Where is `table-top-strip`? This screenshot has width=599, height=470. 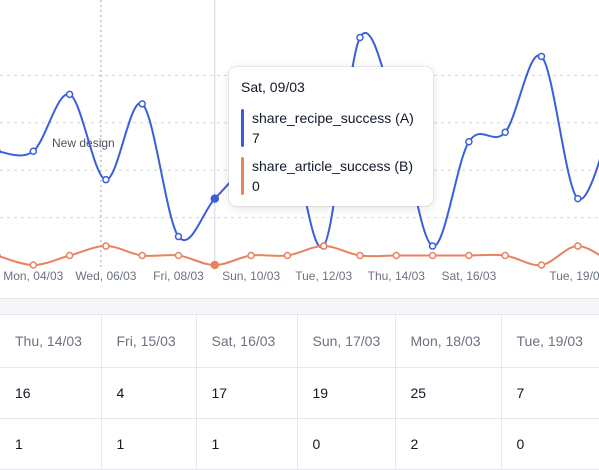
table-top-strip is located at coordinates (299, 306).